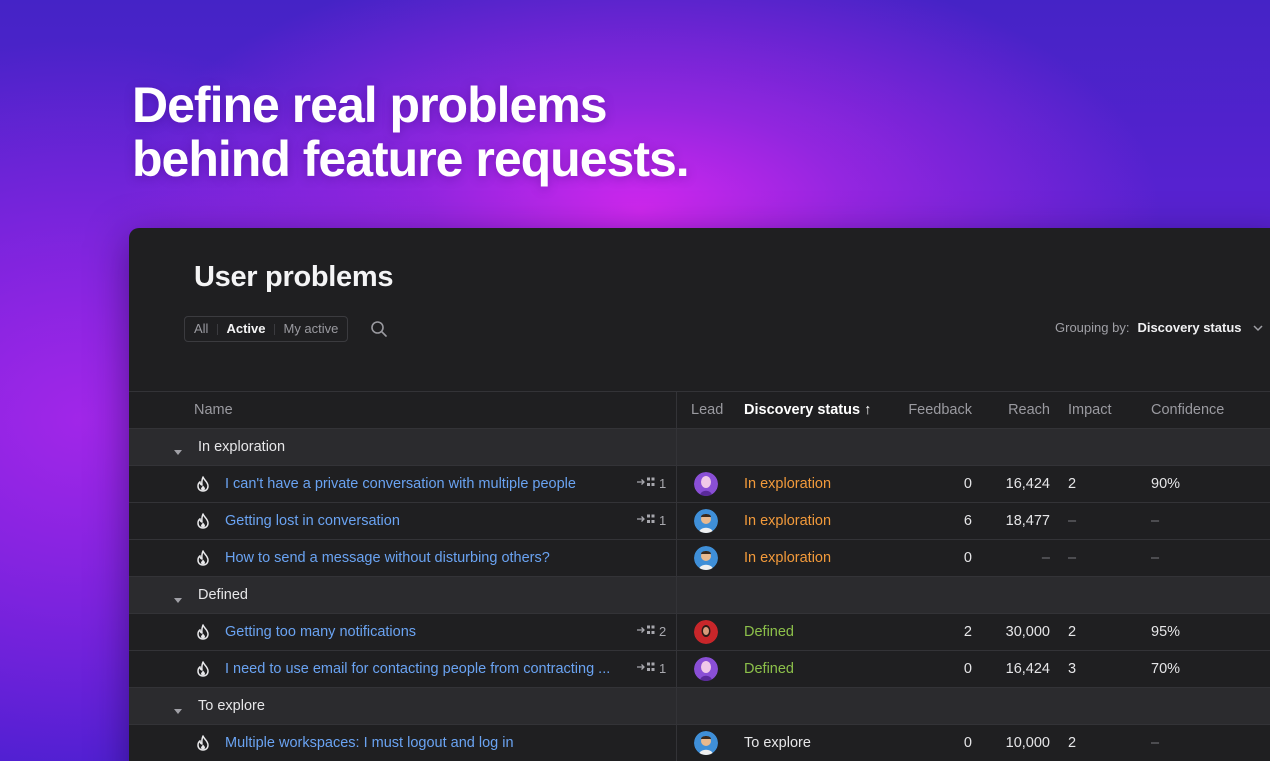 The image size is (1270, 761). Describe the element at coordinates (1166, 484) in the screenshot. I see `confidence-value: 90%` at that location.